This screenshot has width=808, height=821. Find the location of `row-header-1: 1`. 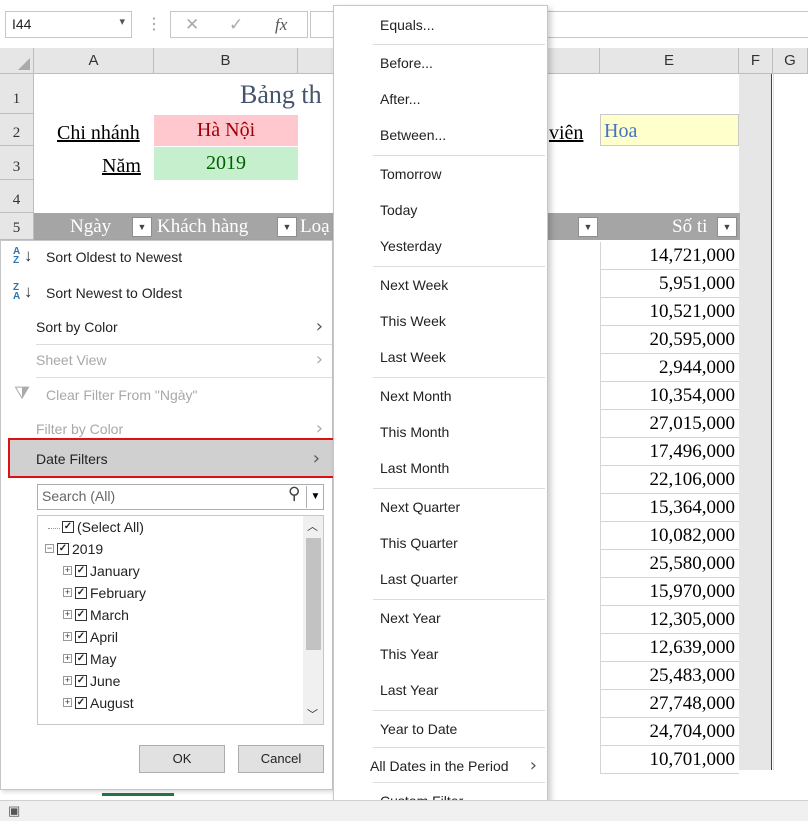

row-header-1: 1 is located at coordinates (17, 94).